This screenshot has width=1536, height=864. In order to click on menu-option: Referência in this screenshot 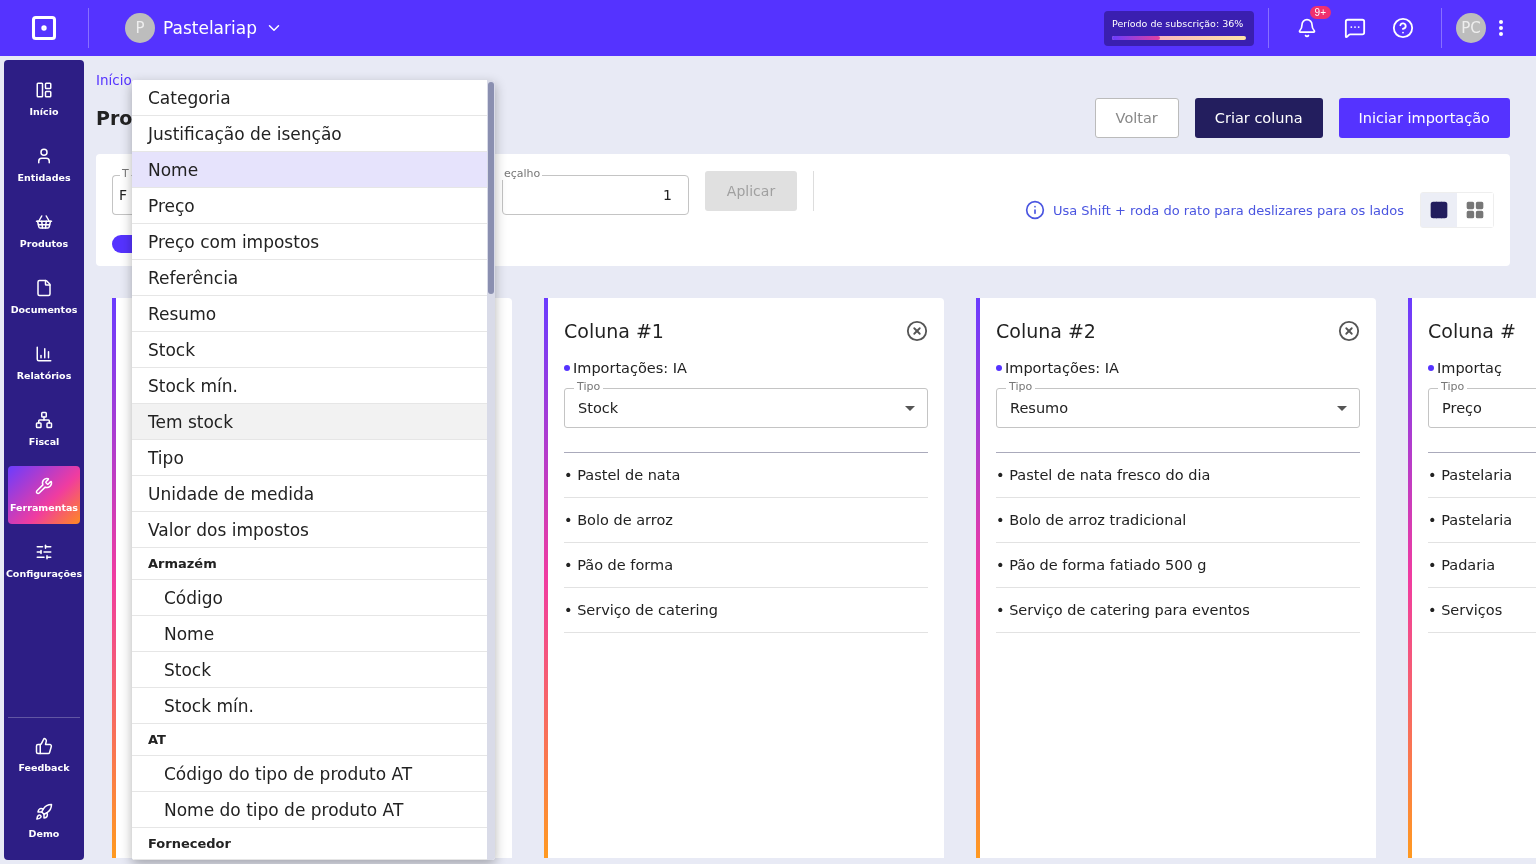, I will do `click(309, 278)`.